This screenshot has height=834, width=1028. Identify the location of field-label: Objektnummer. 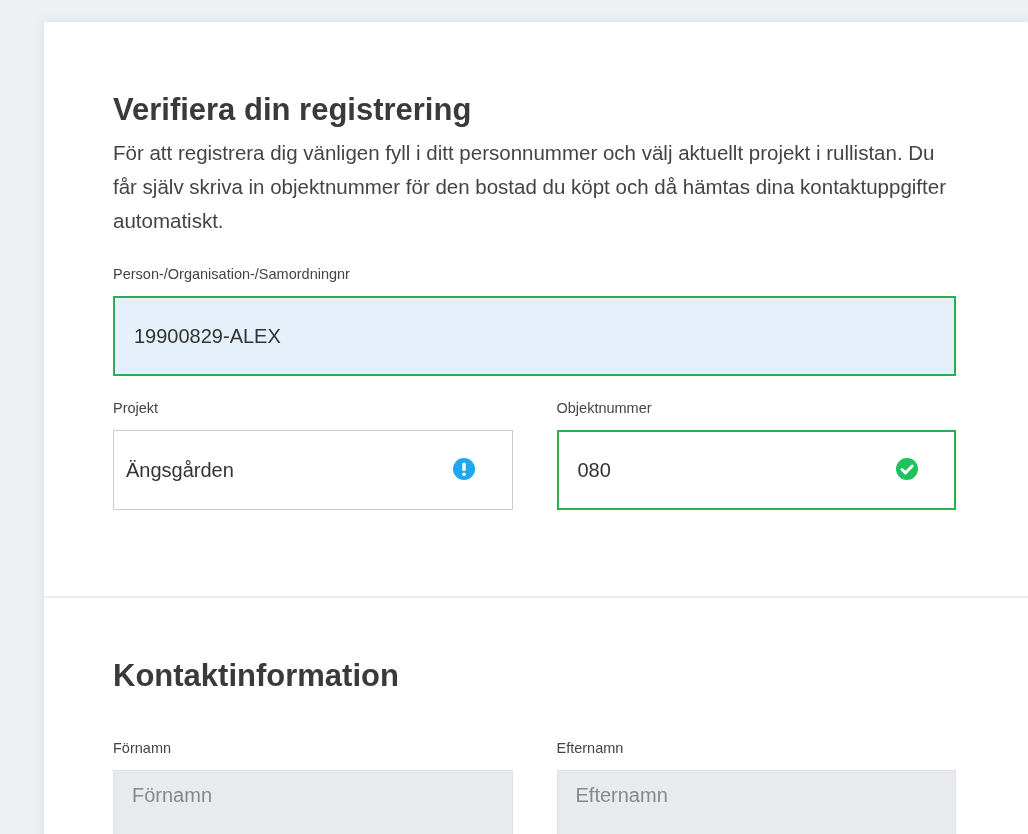
(604, 408).